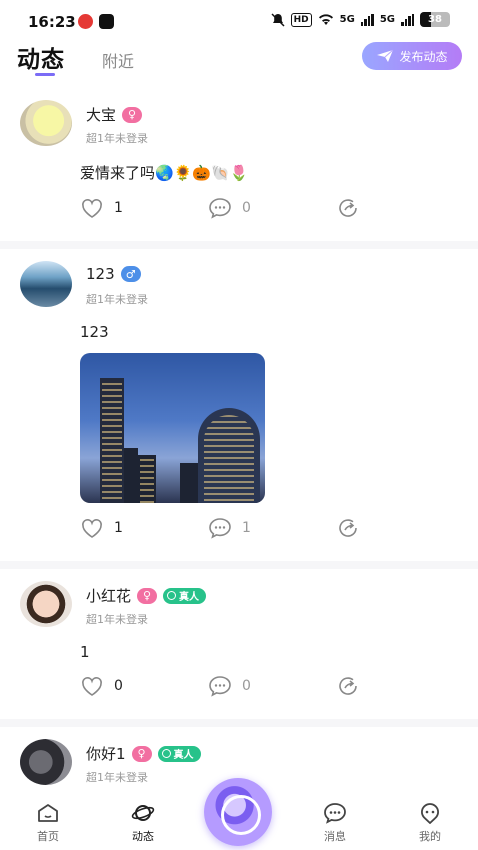  I want to click on profile-icon, so click(430, 813).